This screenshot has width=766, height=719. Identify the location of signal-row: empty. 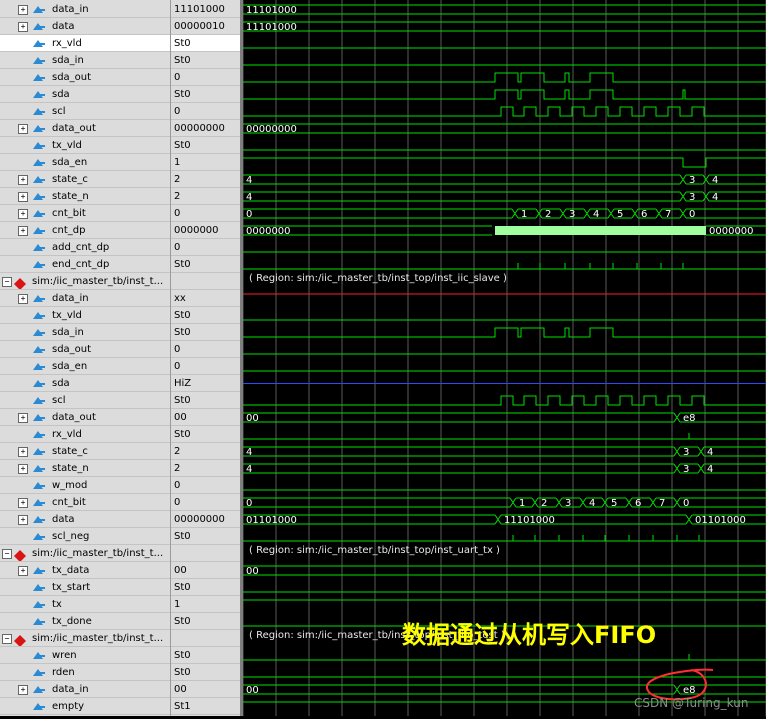
(85, 706).